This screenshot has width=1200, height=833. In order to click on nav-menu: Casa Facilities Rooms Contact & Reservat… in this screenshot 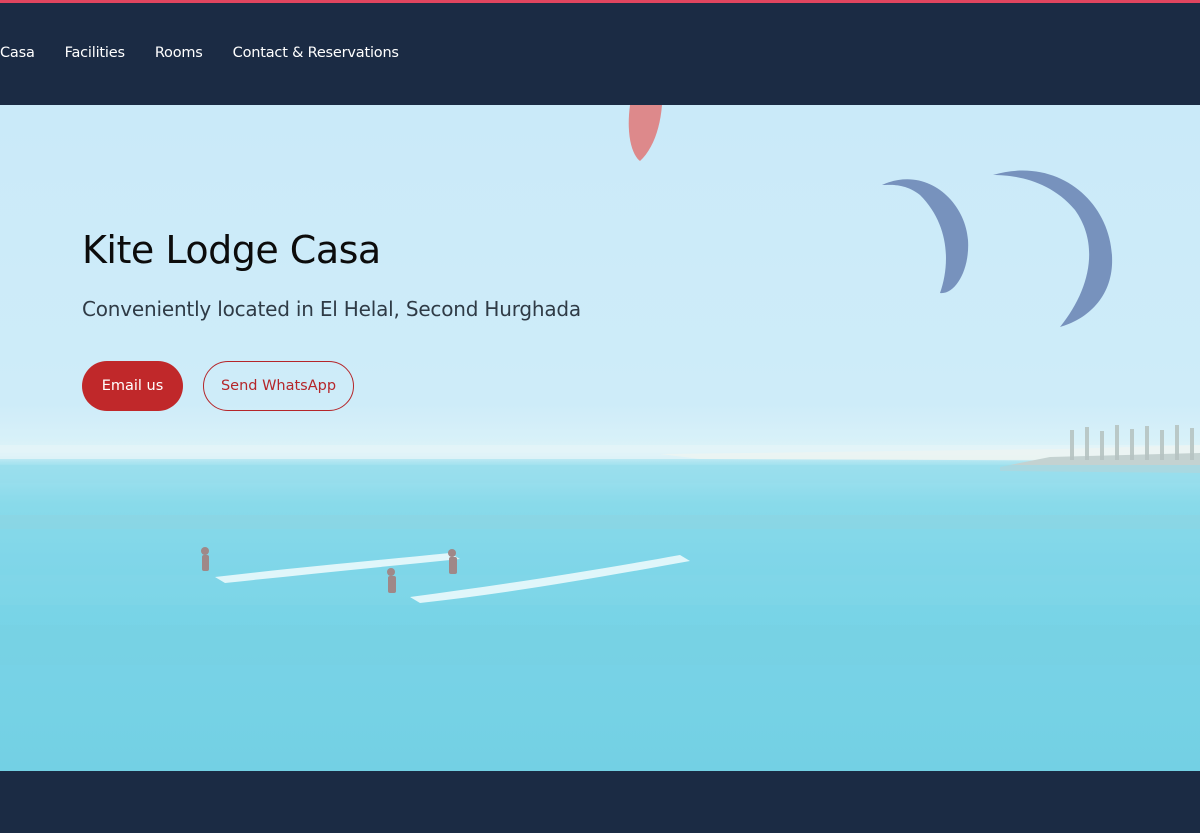, I will do `click(214, 54)`.